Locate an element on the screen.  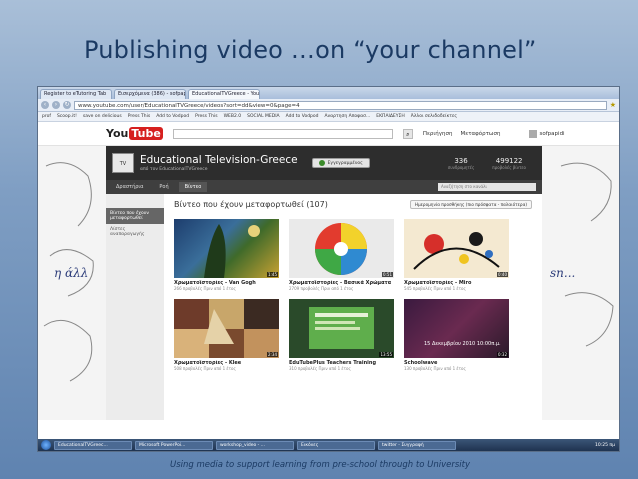
video-thumbnail: 1:45 is located at coordinates (226, 248).